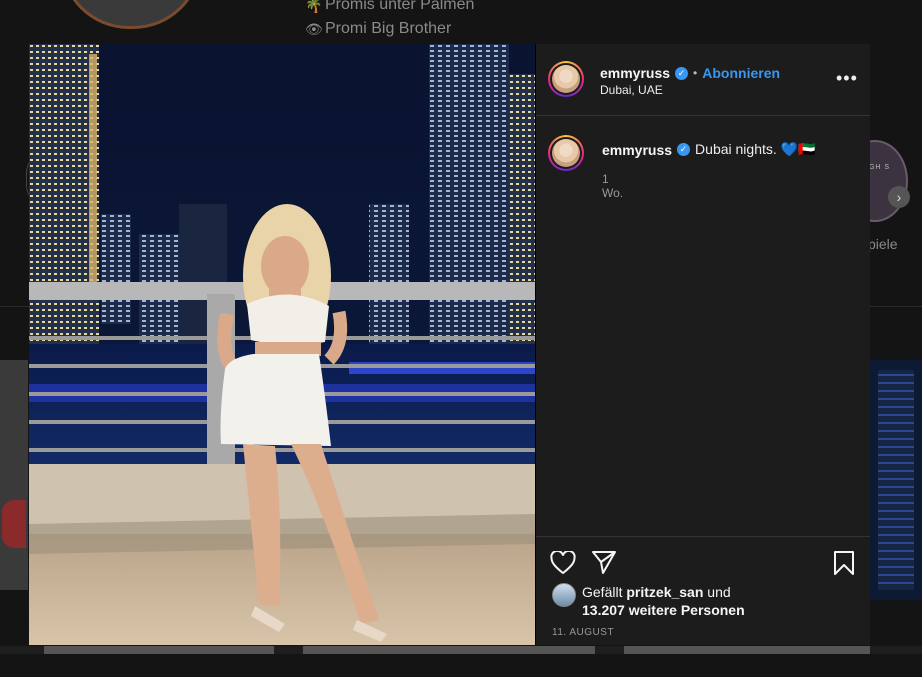 This screenshot has width=922, height=677. What do you see at coordinates (612, 186) in the screenshot?
I see `caption-timestamp: 1 Wo.` at bounding box center [612, 186].